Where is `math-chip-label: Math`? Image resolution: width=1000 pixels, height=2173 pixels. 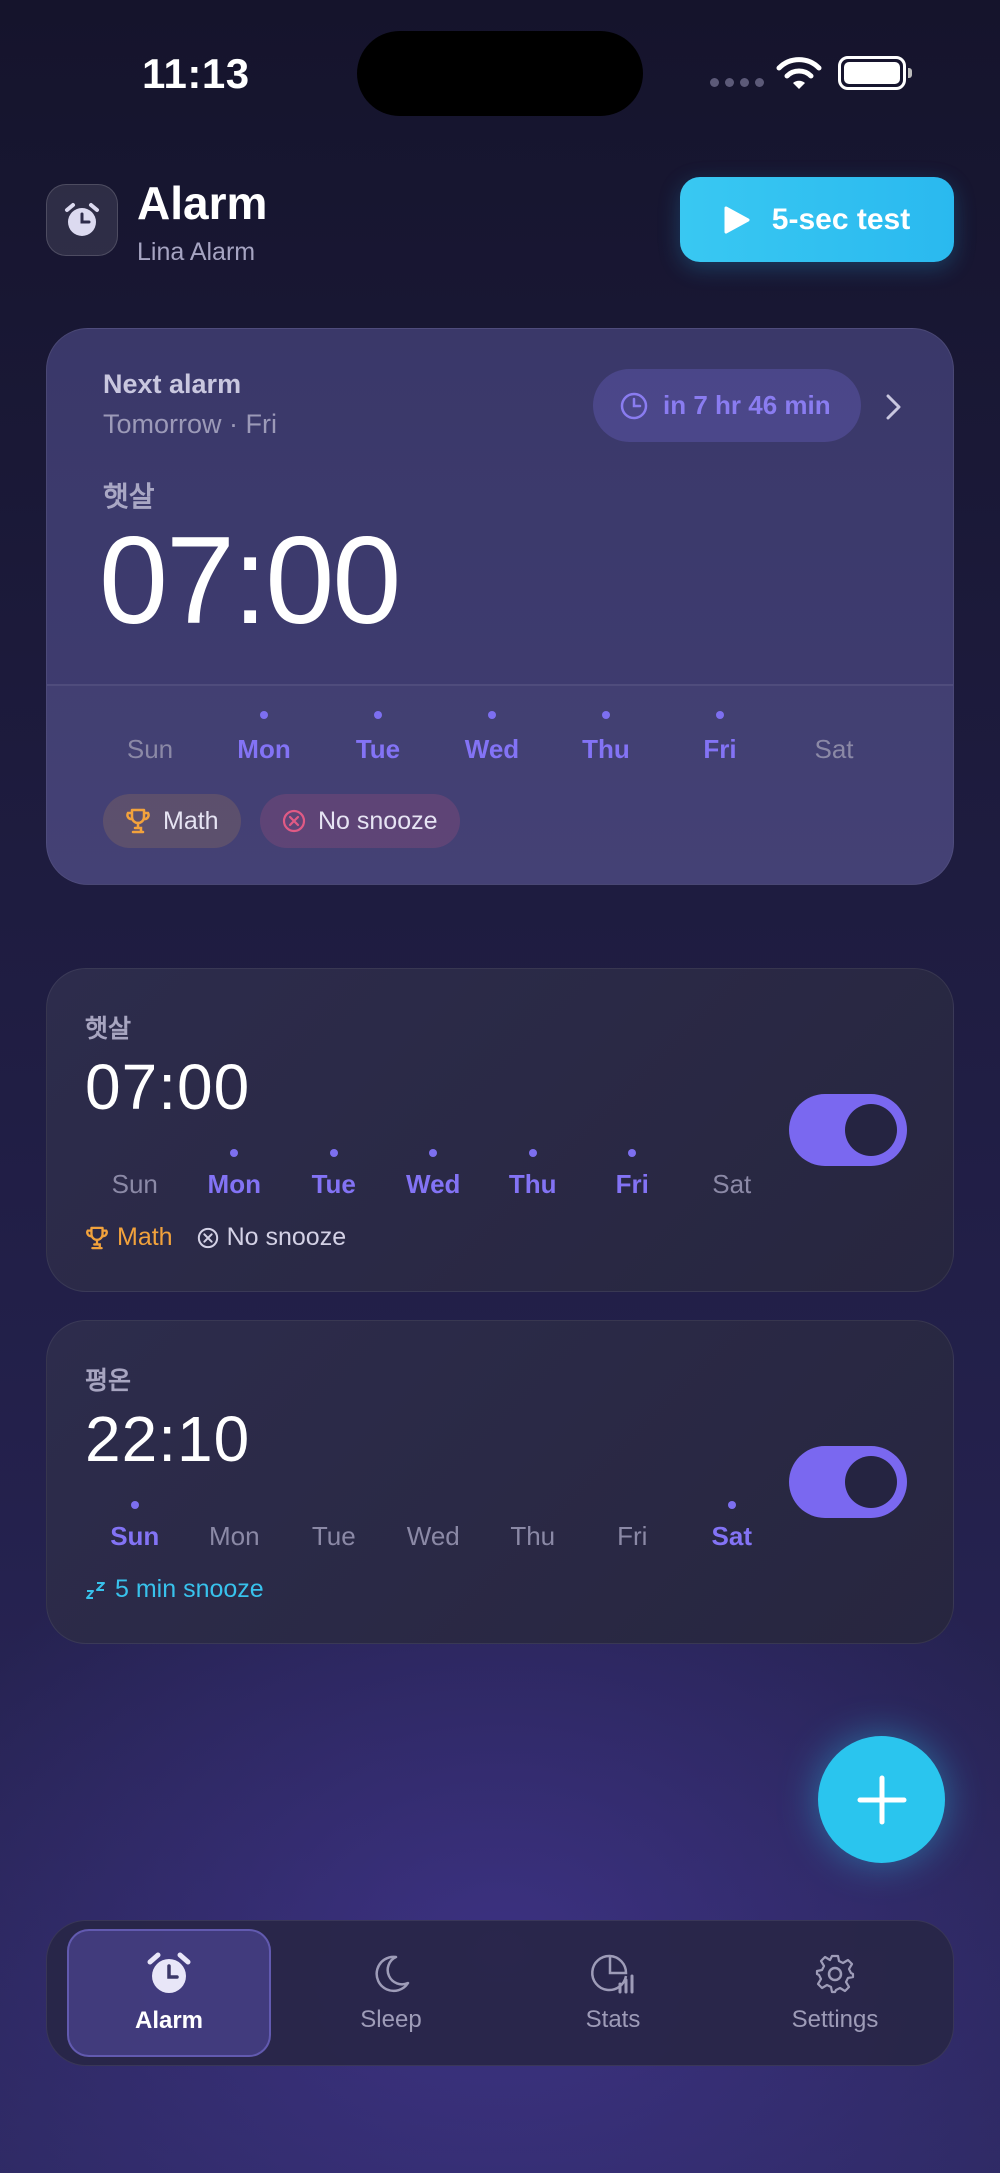
math-chip-label: Math is located at coordinates (191, 820).